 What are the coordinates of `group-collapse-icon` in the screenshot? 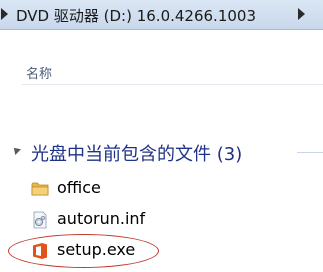 It's located at (16, 150).